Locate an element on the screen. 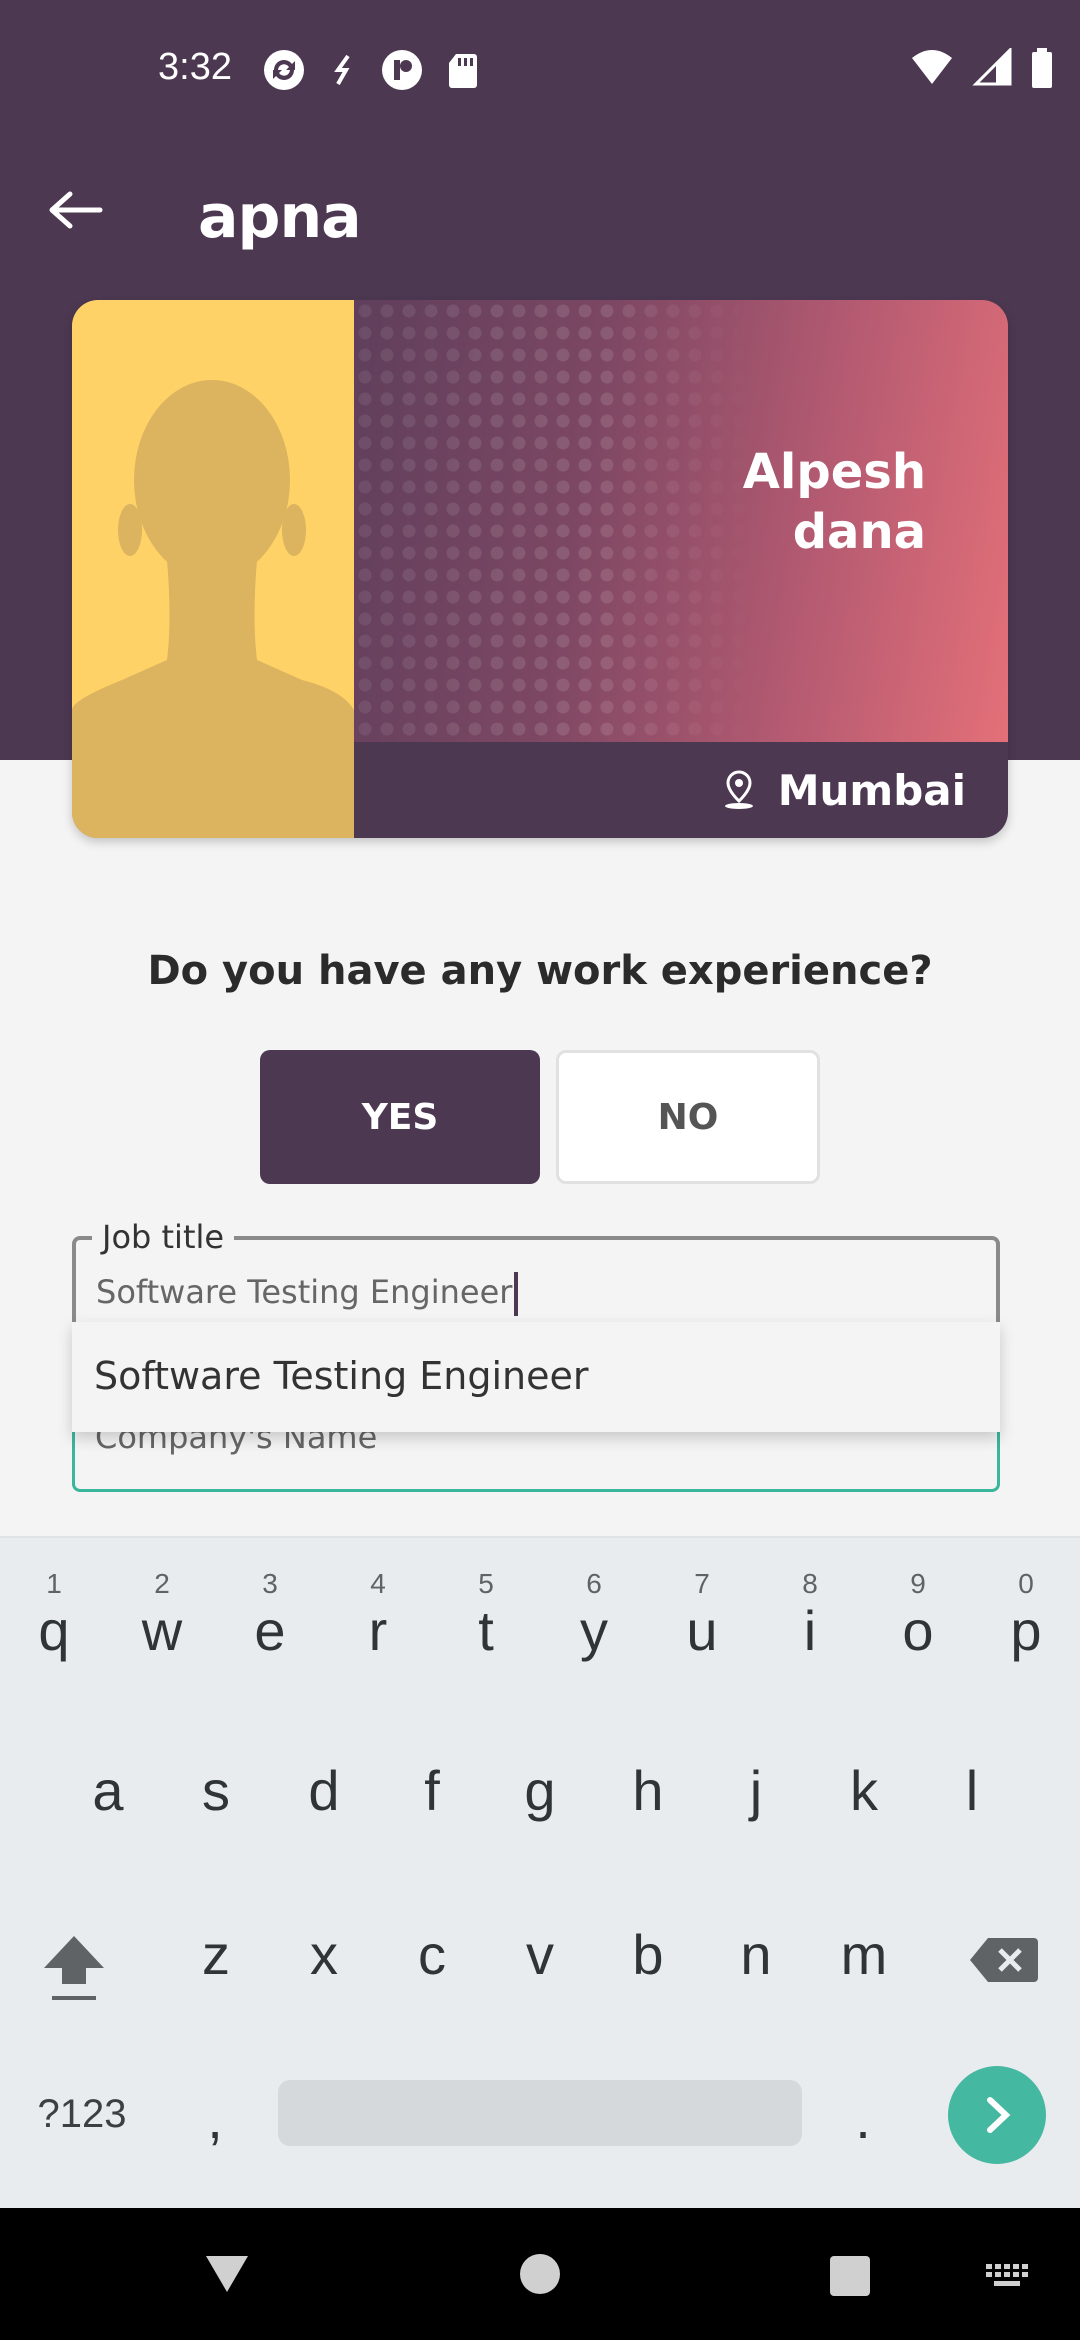 This screenshot has width=1080, height=2340. shift-arrow-icon is located at coordinates (74, 1968).